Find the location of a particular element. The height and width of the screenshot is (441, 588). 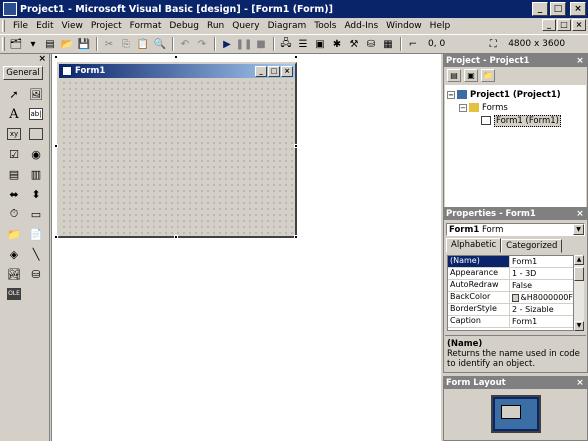

menu-window: Window is located at coordinates (404, 26).